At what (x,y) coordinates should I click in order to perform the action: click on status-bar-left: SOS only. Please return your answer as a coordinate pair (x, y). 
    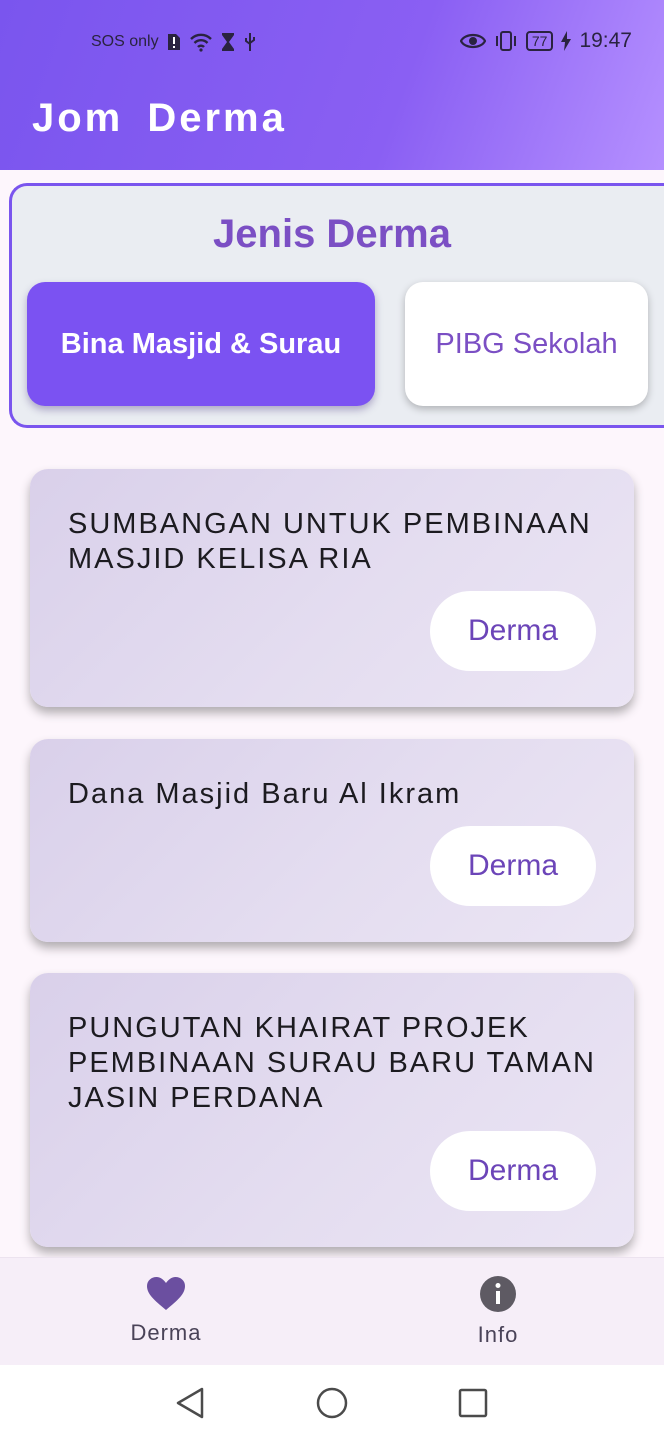
    Looking at the image, I should click on (174, 42).